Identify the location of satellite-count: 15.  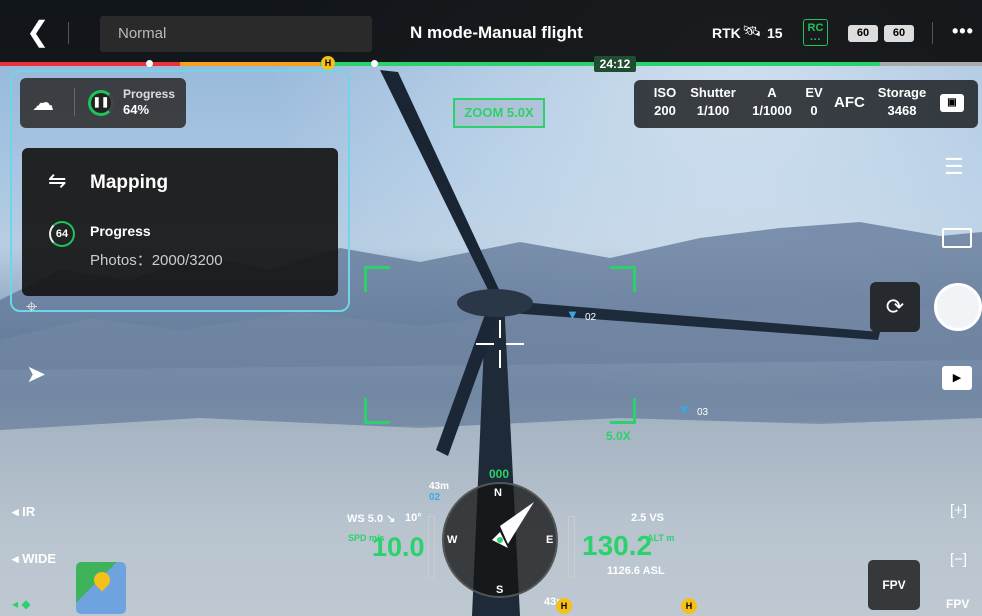
(775, 33).